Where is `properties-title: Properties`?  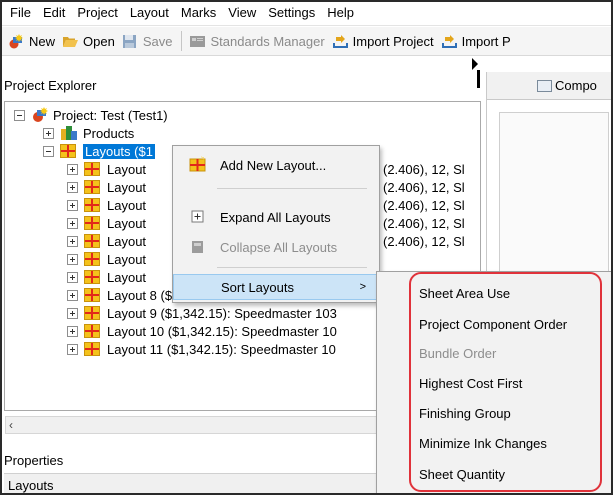 properties-title: Properties is located at coordinates (34, 460).